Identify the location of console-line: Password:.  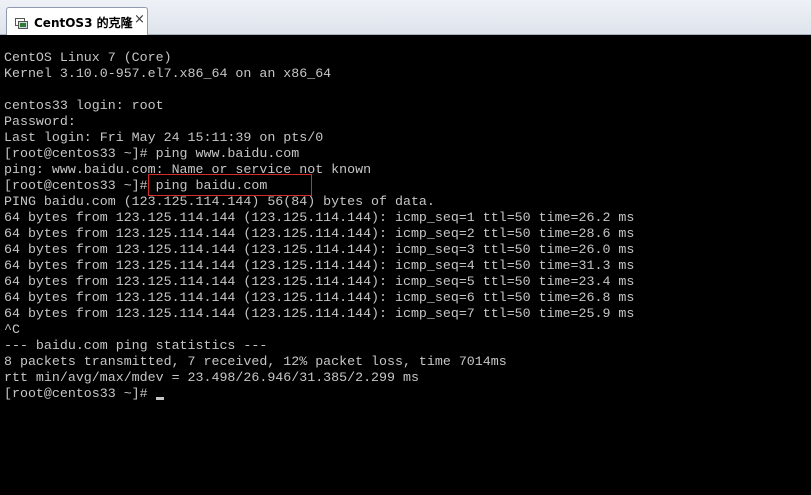
(40, 121).